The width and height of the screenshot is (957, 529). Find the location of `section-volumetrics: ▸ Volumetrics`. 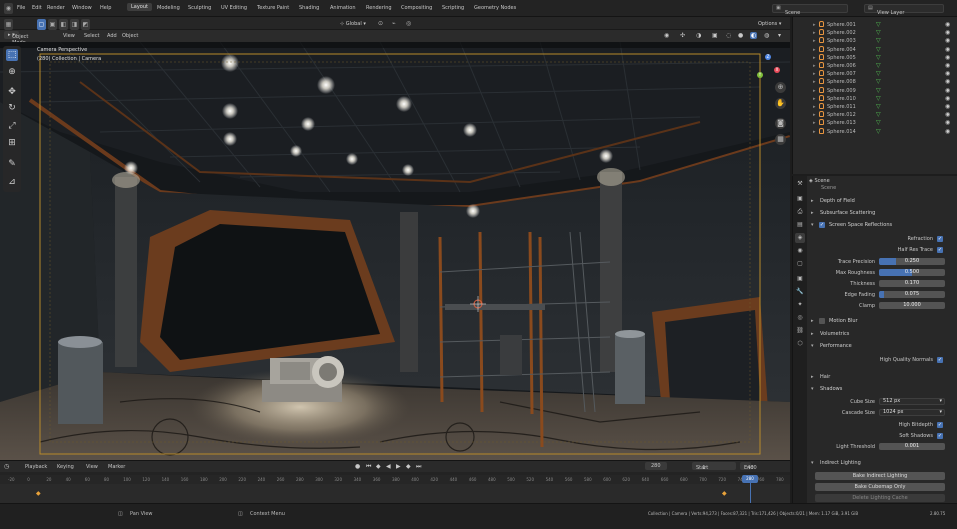

section-volumetrics: ▸ Volumetrics is located at coordinates (882, 334).